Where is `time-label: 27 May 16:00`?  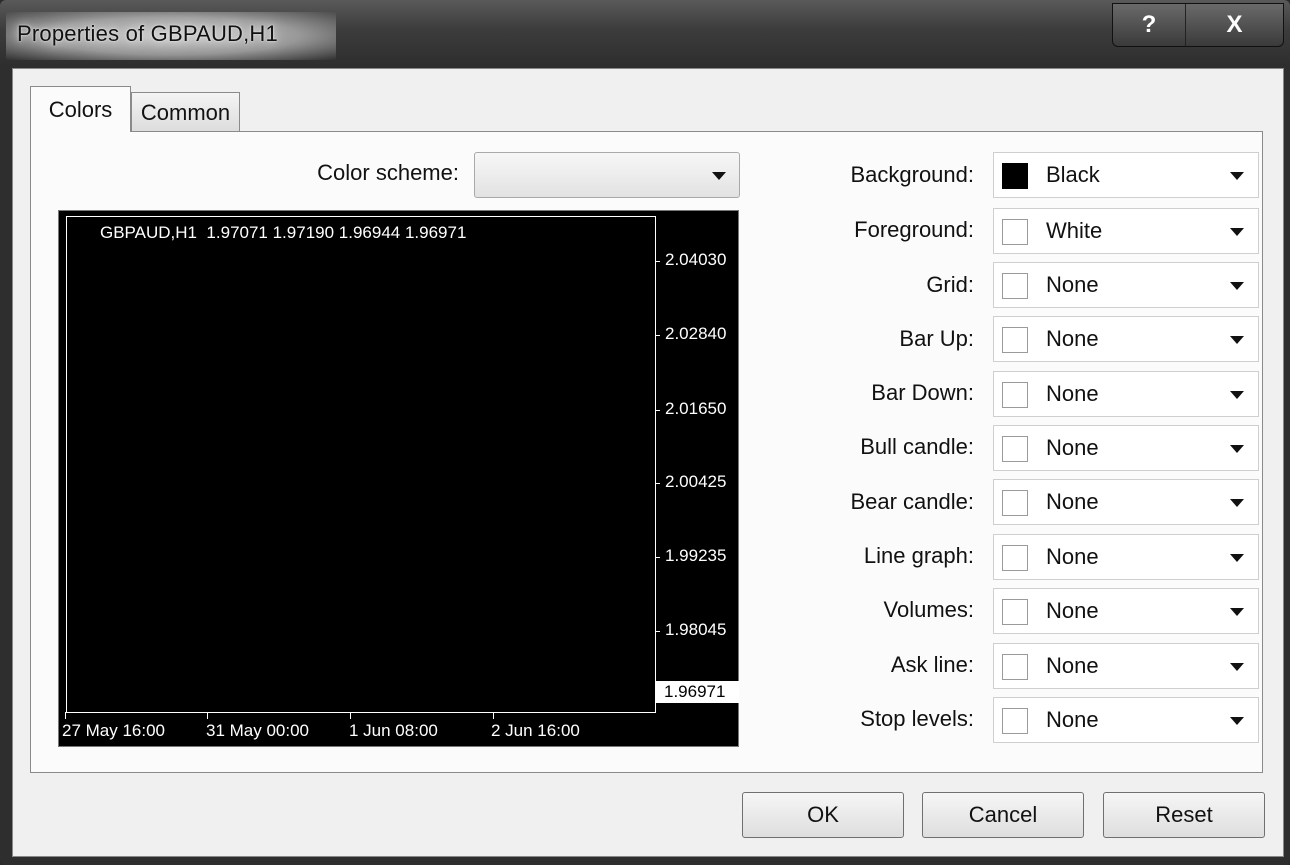 time-label: 27 May 16:00 is located at coordinates (114, 730).